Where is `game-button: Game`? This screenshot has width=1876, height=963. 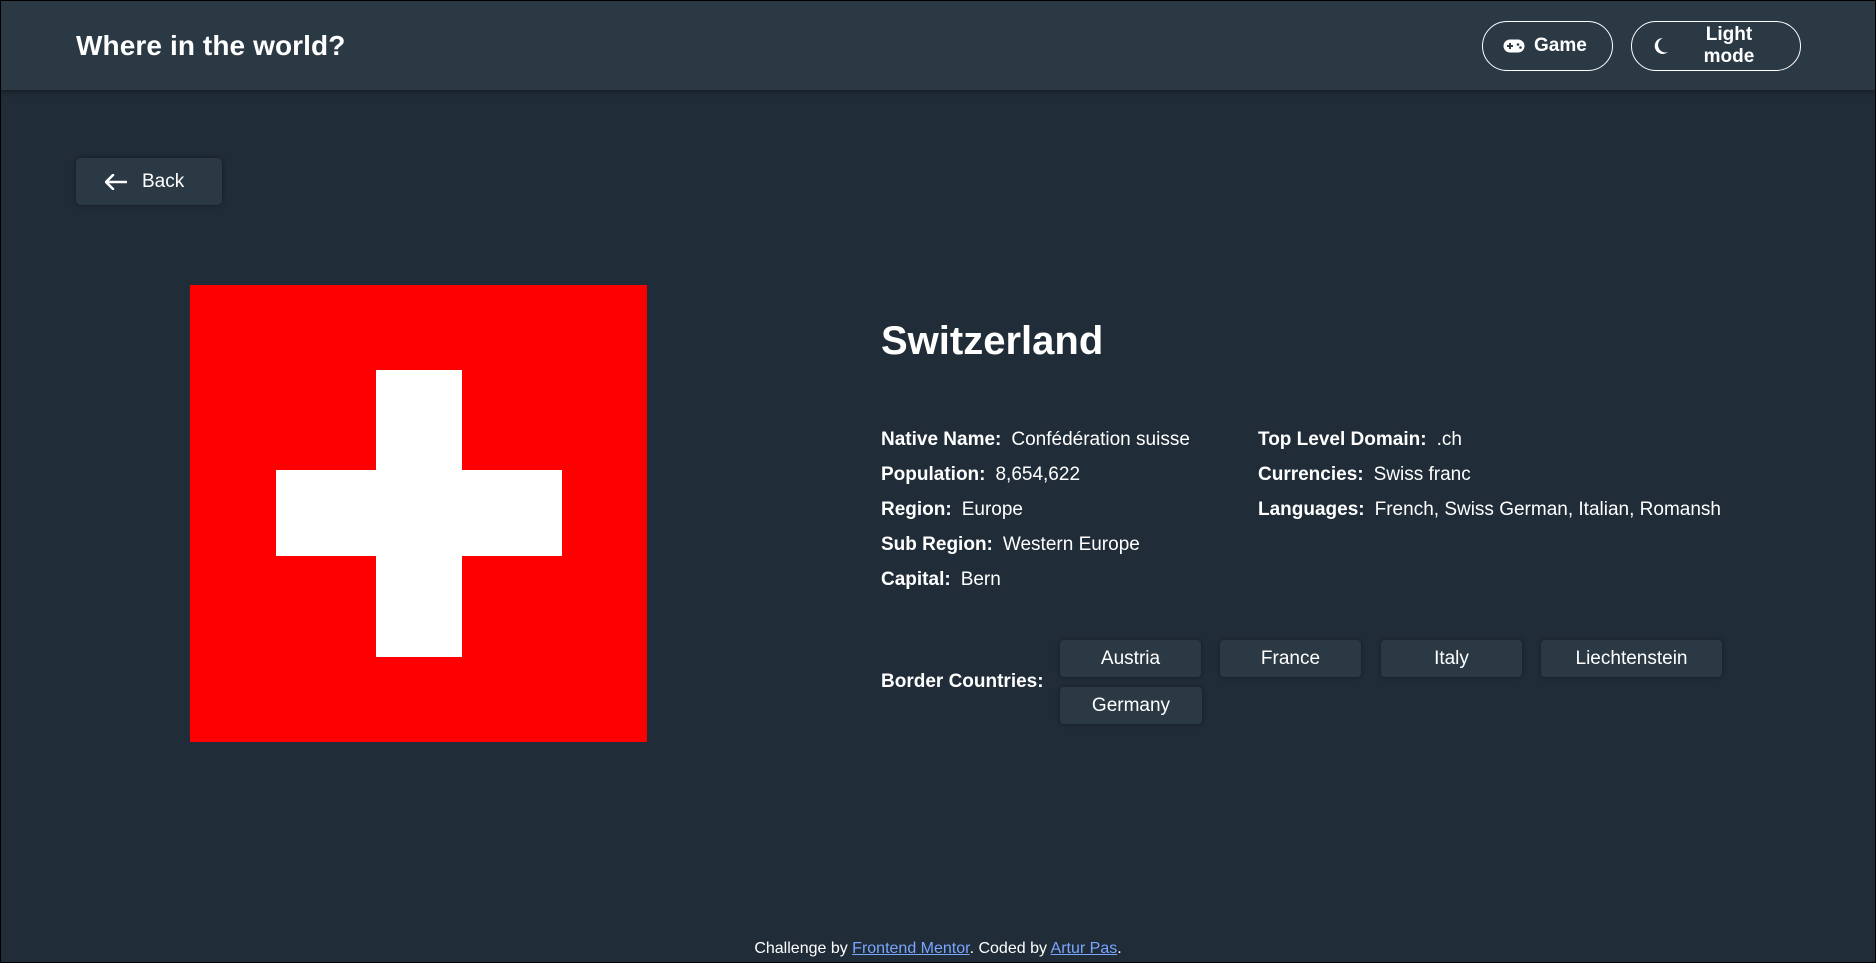 game-button: Game is located at coordinates (1547, 45).